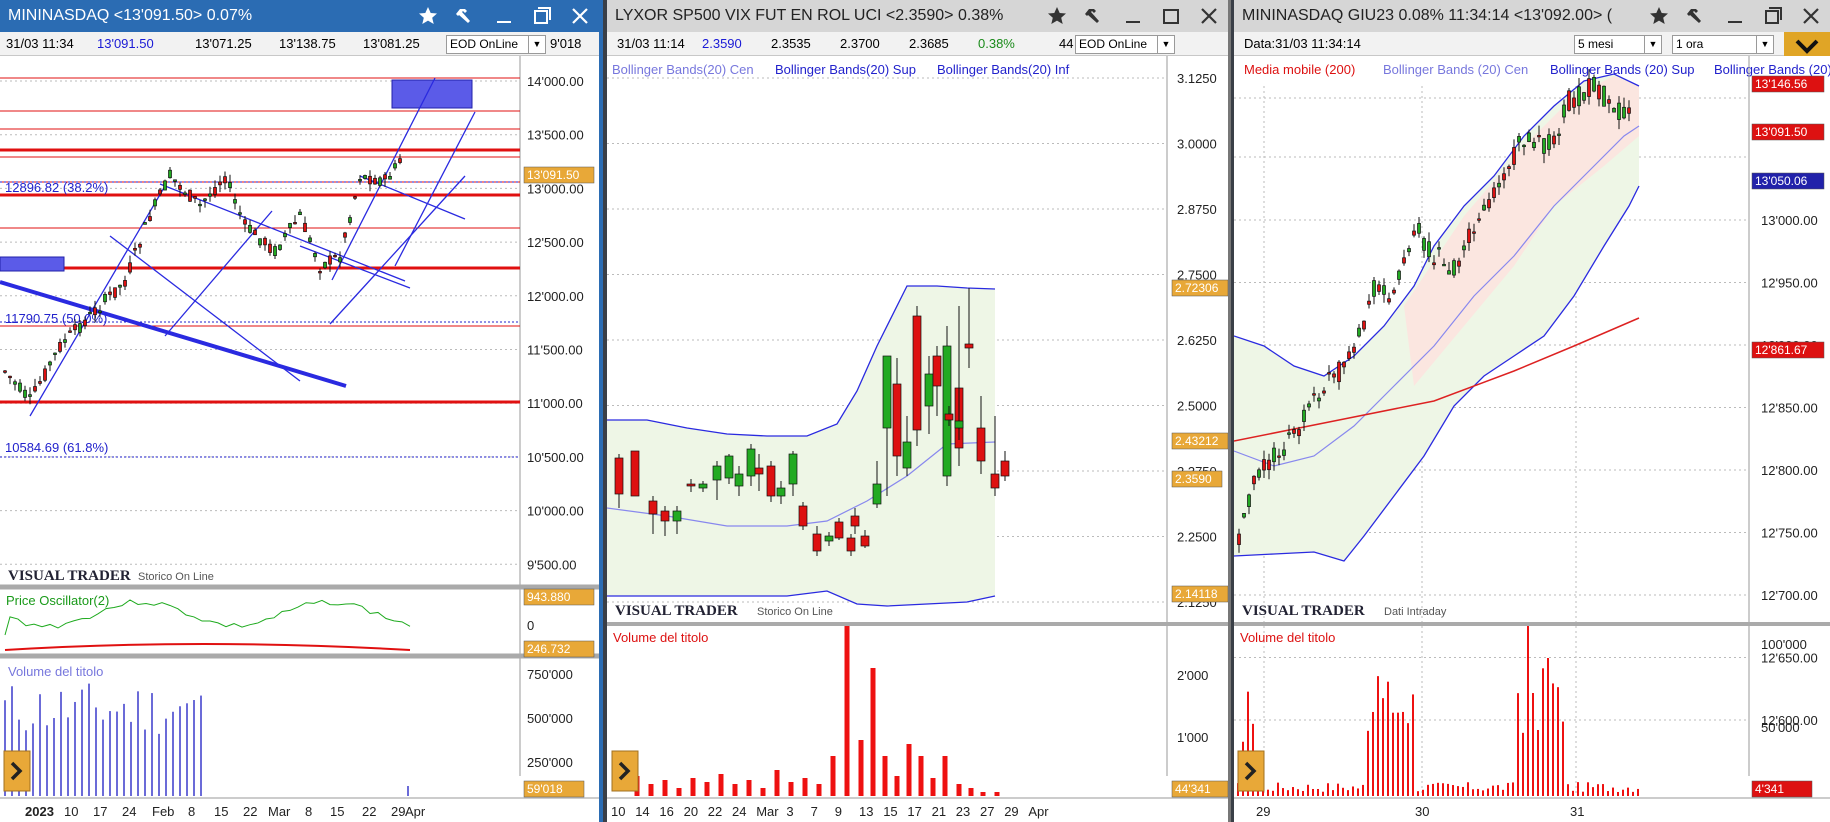  I want to click on price-axis-label: 13'500.00, so click(555, 135).